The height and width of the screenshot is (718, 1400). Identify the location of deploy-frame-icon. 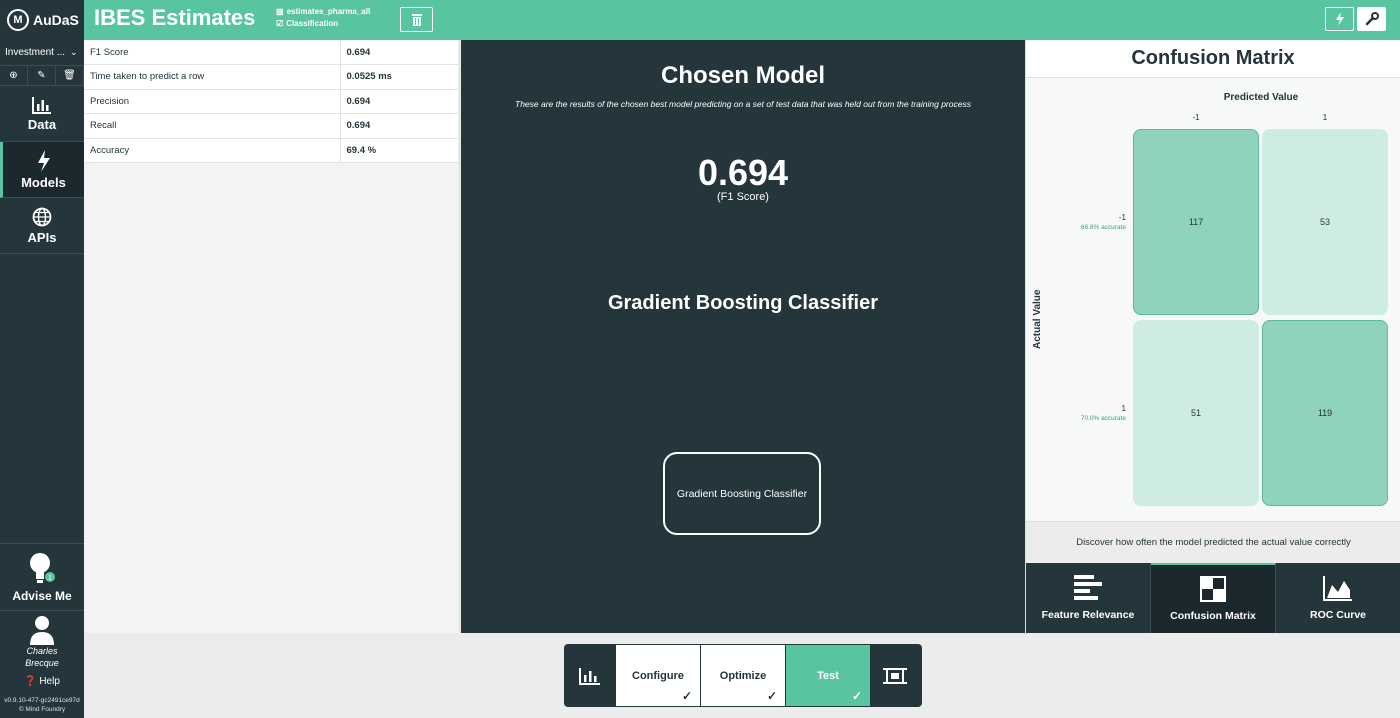
(895, 675).